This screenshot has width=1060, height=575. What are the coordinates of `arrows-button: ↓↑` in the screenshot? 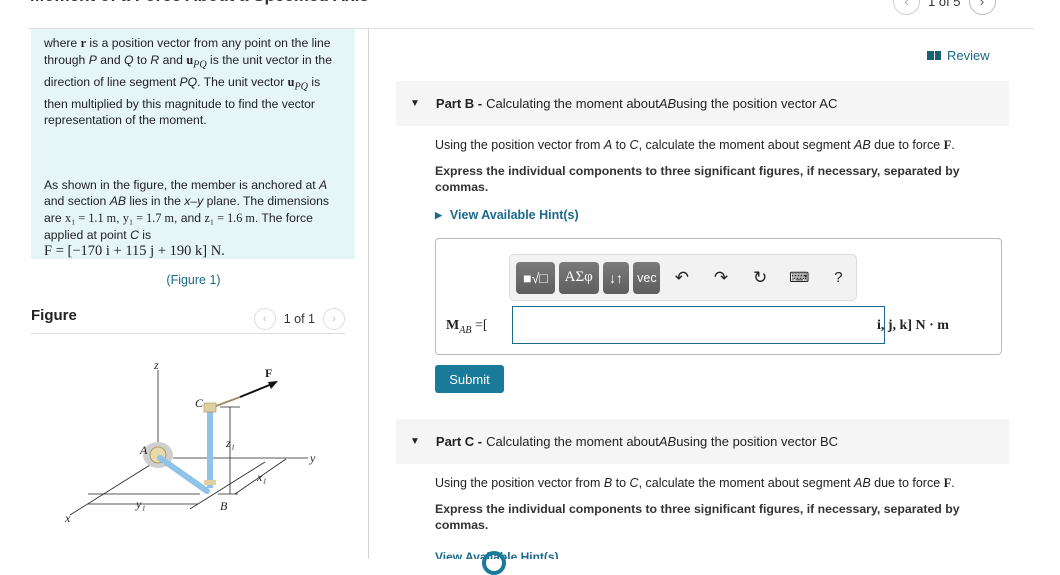 It's located at (616, 277).